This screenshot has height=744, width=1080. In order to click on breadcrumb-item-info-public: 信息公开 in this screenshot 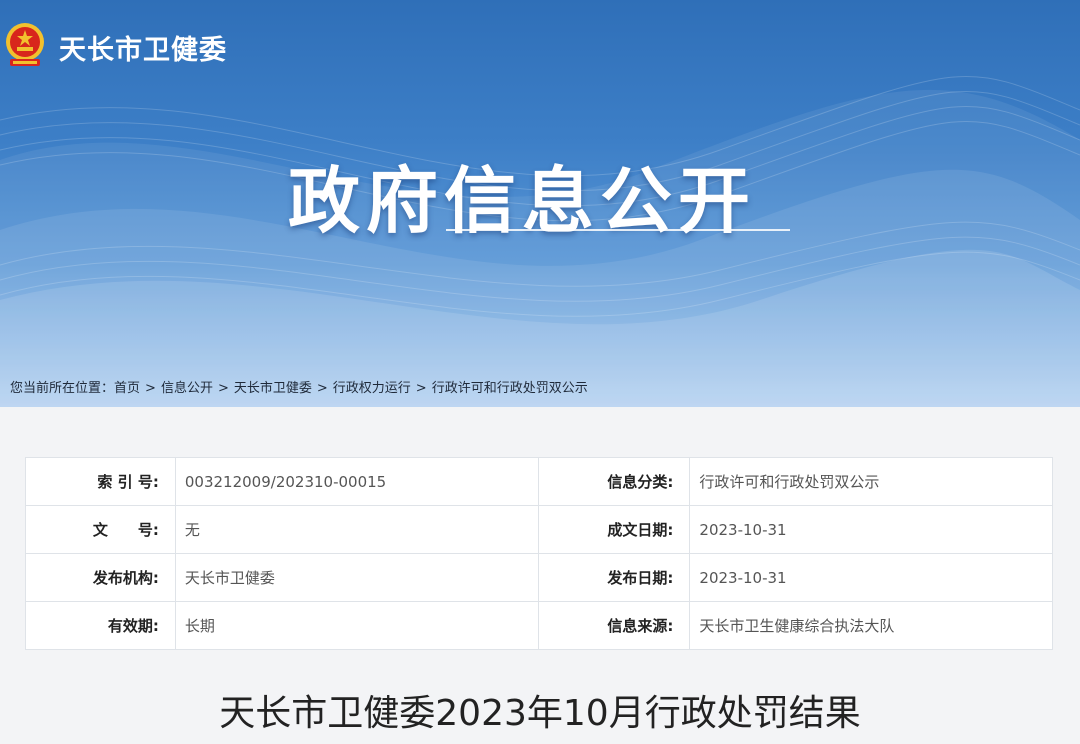, I will do `click(187, 388)`.